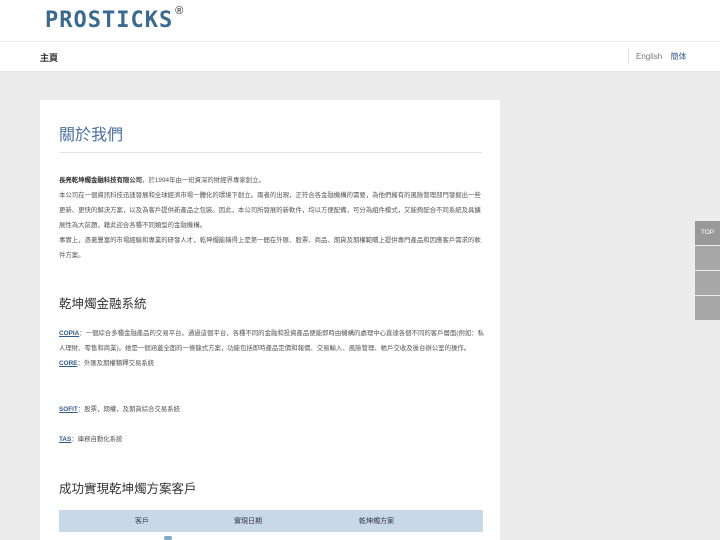 This screenshot has height=540, width=720. Describe the element at coordinates (101, 180) in the screenshot. I see `company-name: 長亮乾坤燭金融科技有限公司` at that location.